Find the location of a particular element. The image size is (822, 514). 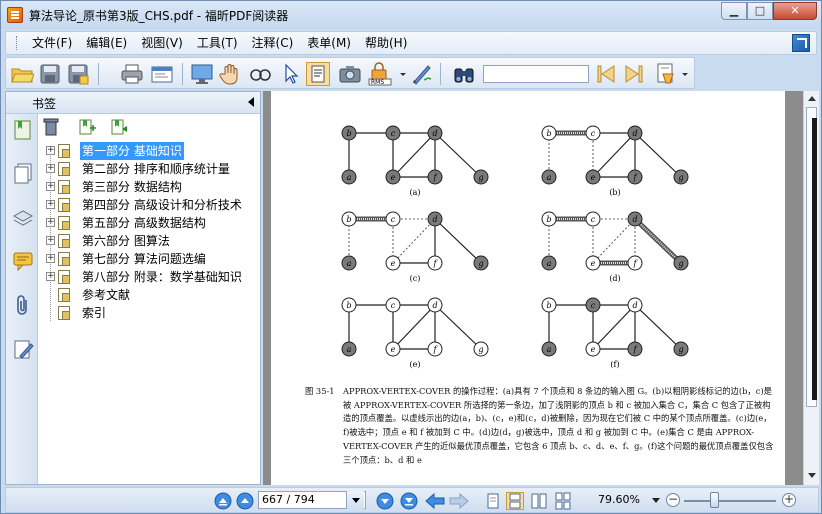

bookmark-item: + 第一部分 基础知识 is located at coordinates (150, 151).